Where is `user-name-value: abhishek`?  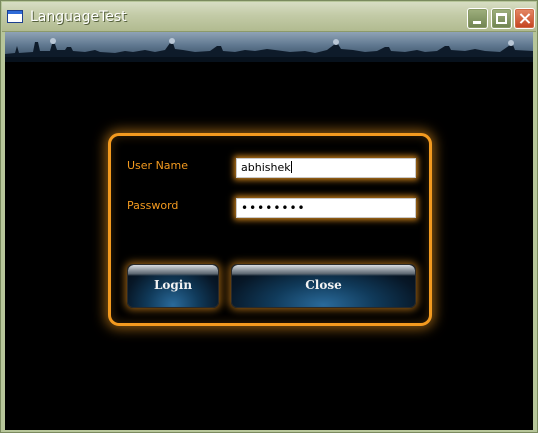
user-name-value: abhishek is located at coordinates (266, 167).